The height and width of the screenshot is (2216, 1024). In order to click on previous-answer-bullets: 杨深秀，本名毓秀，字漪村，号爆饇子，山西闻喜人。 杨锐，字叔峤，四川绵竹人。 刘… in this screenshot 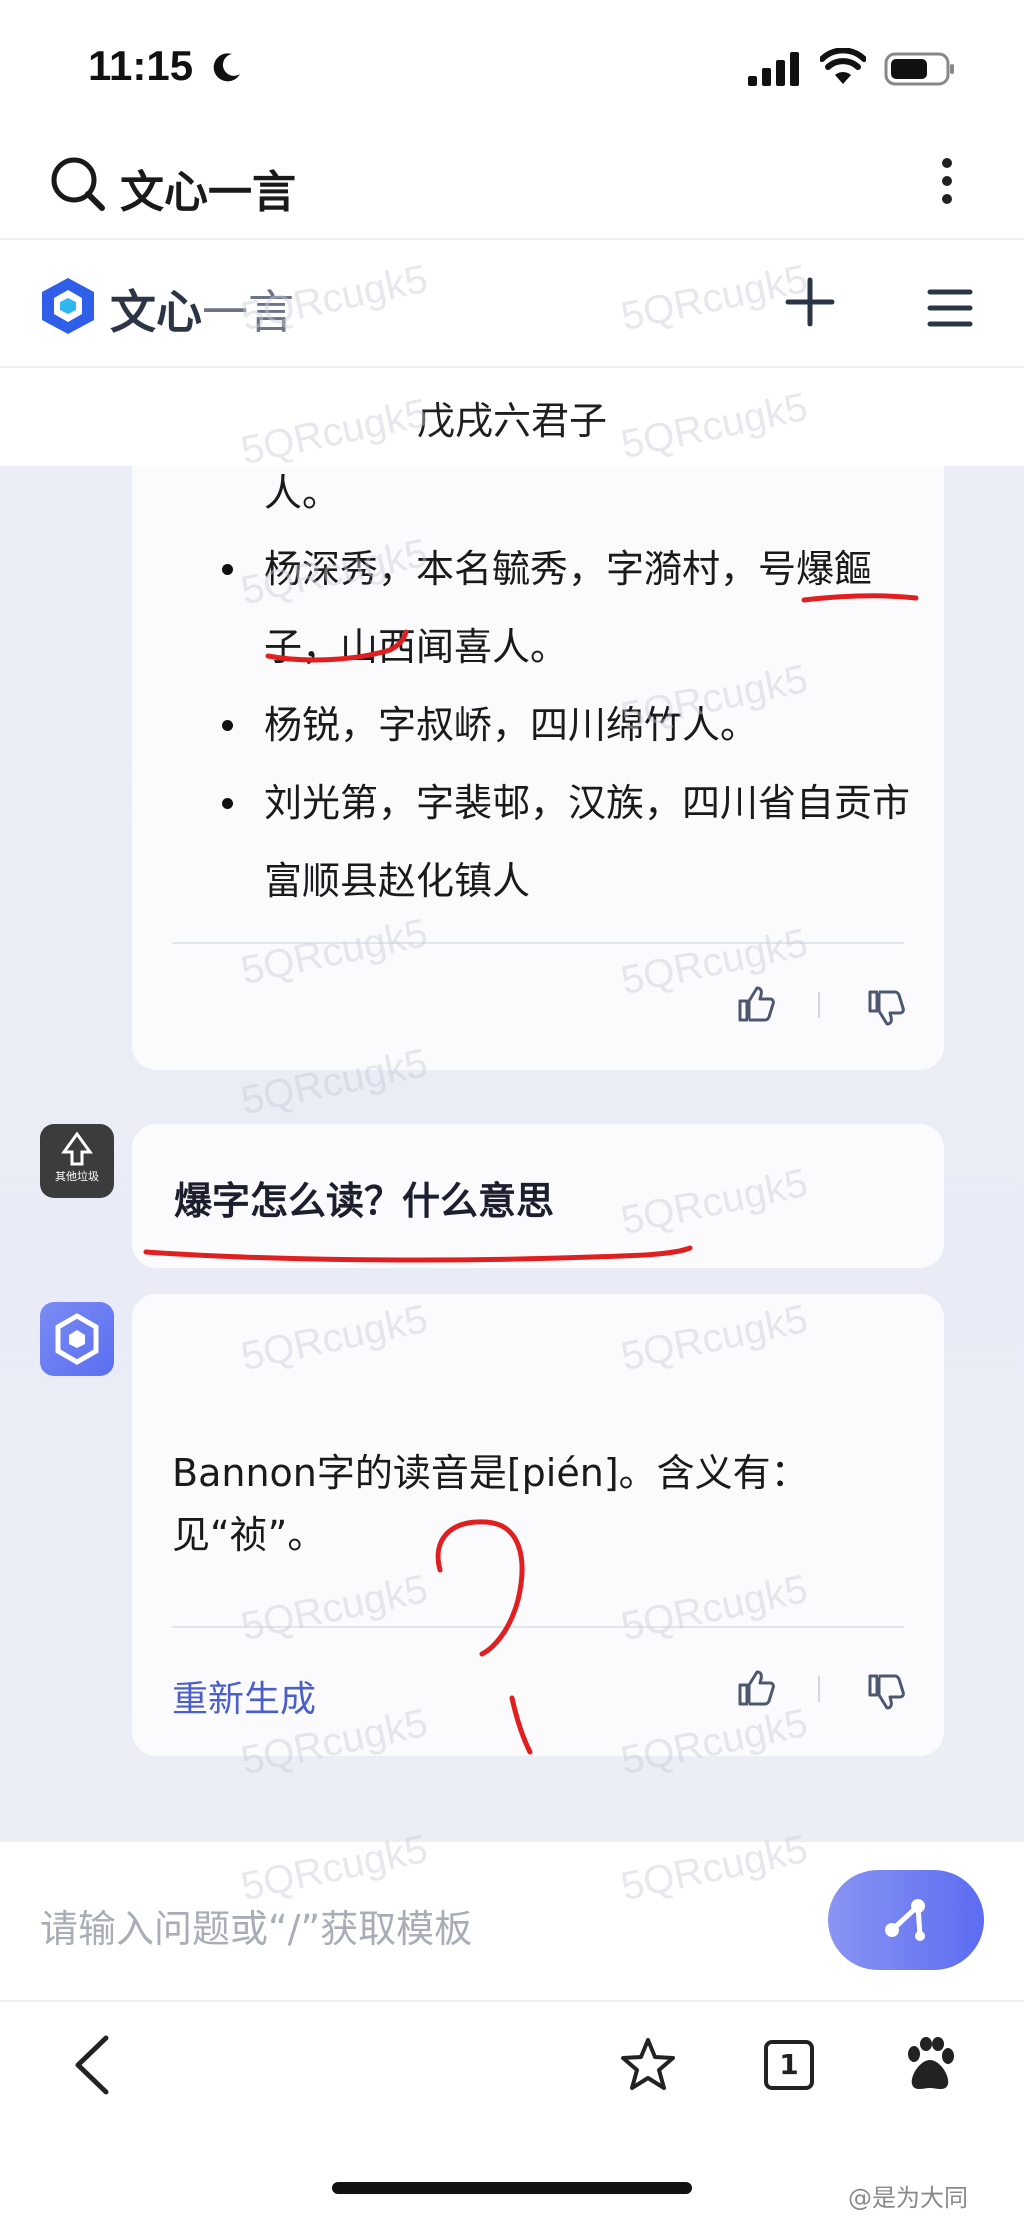, I will do `click(566, 725)`.